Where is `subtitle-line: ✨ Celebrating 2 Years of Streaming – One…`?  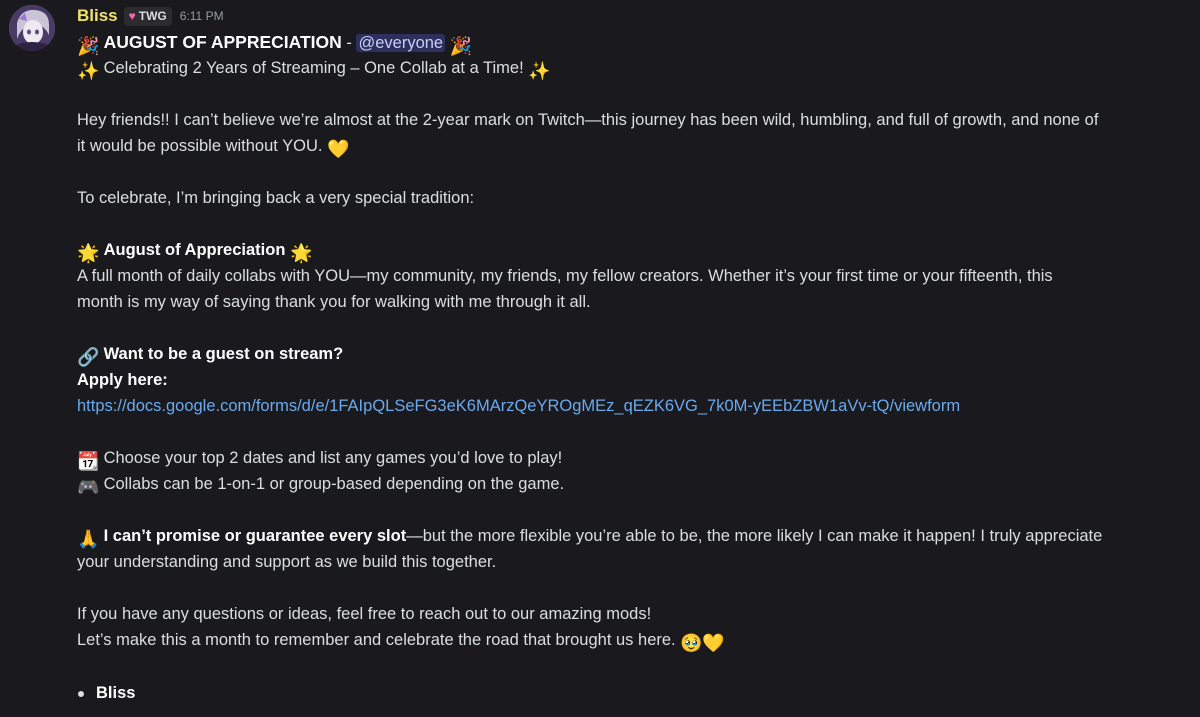
subtitle-line: ✨ Celebrating 2 Years of Streaming – One… is located at coordinates (637, 68).